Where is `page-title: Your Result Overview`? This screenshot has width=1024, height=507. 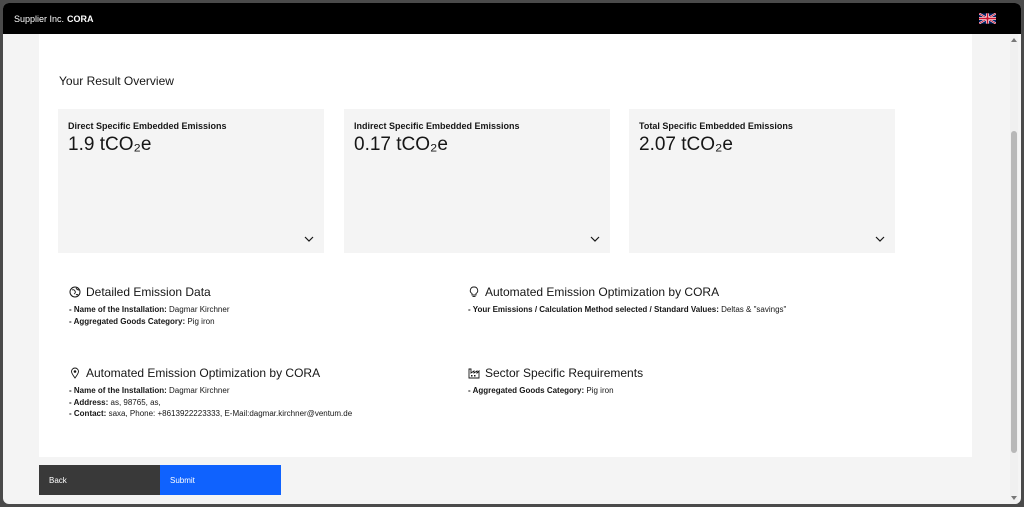 page-title: Your Result Overview is located at coordinates (116, 81).